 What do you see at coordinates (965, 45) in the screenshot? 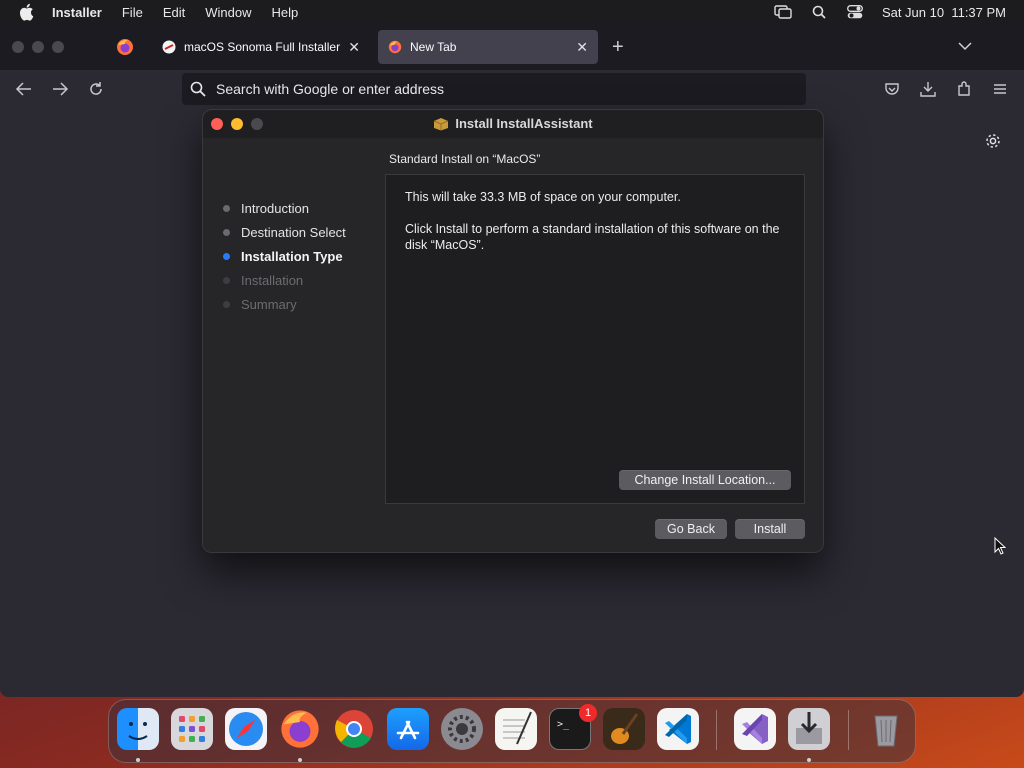
I see `chevron-down-icon` at bounding box center [965, 45].